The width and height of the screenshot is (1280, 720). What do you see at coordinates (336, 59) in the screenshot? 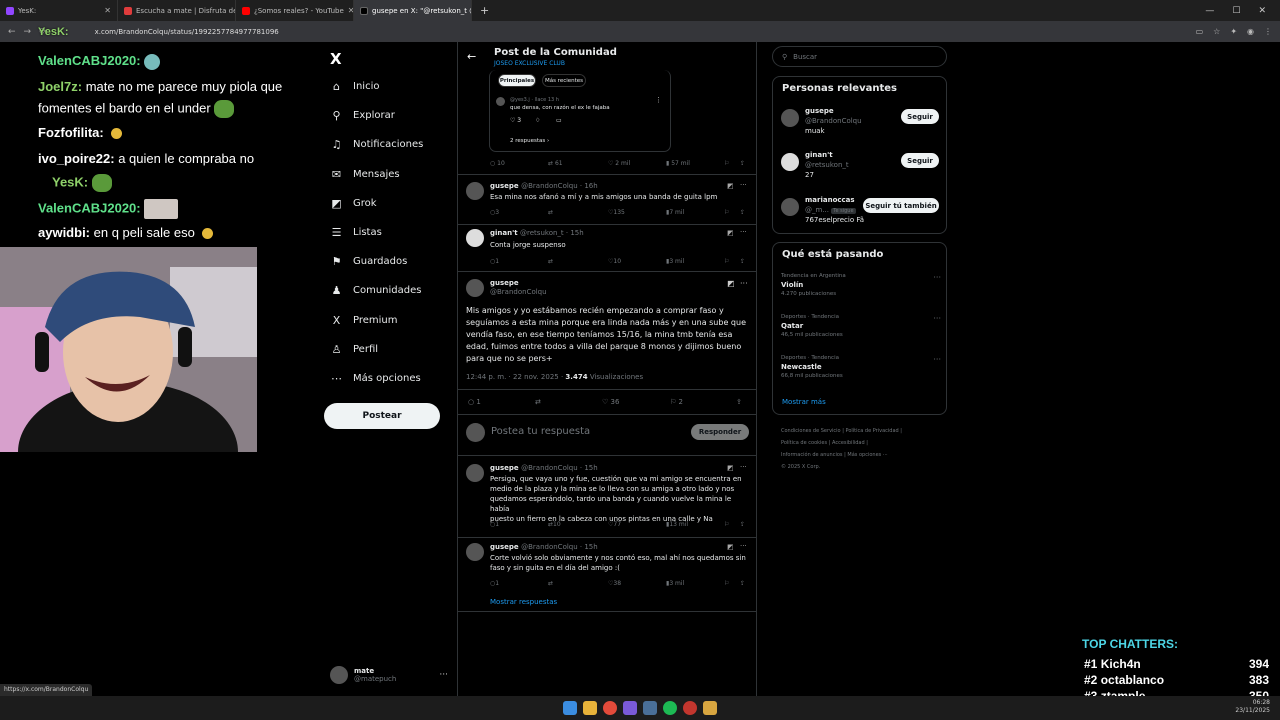
I see `x-logo-icon: X` at bounding box center [336, 59].